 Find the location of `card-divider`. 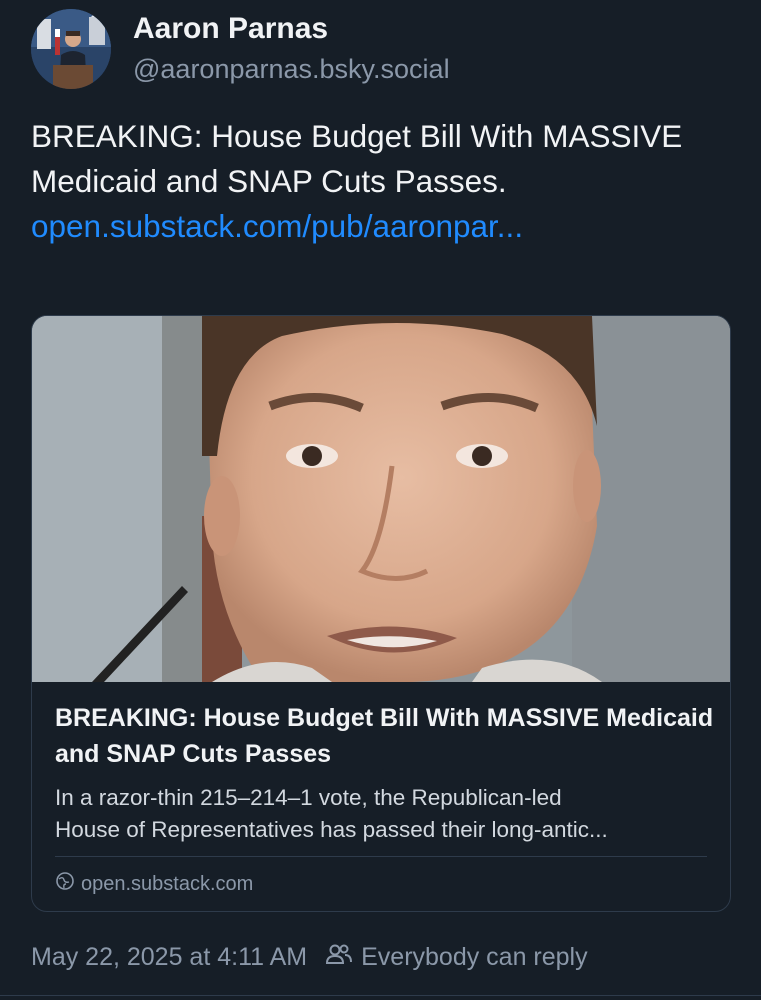

card-divider is located at coordinates (381, 856).